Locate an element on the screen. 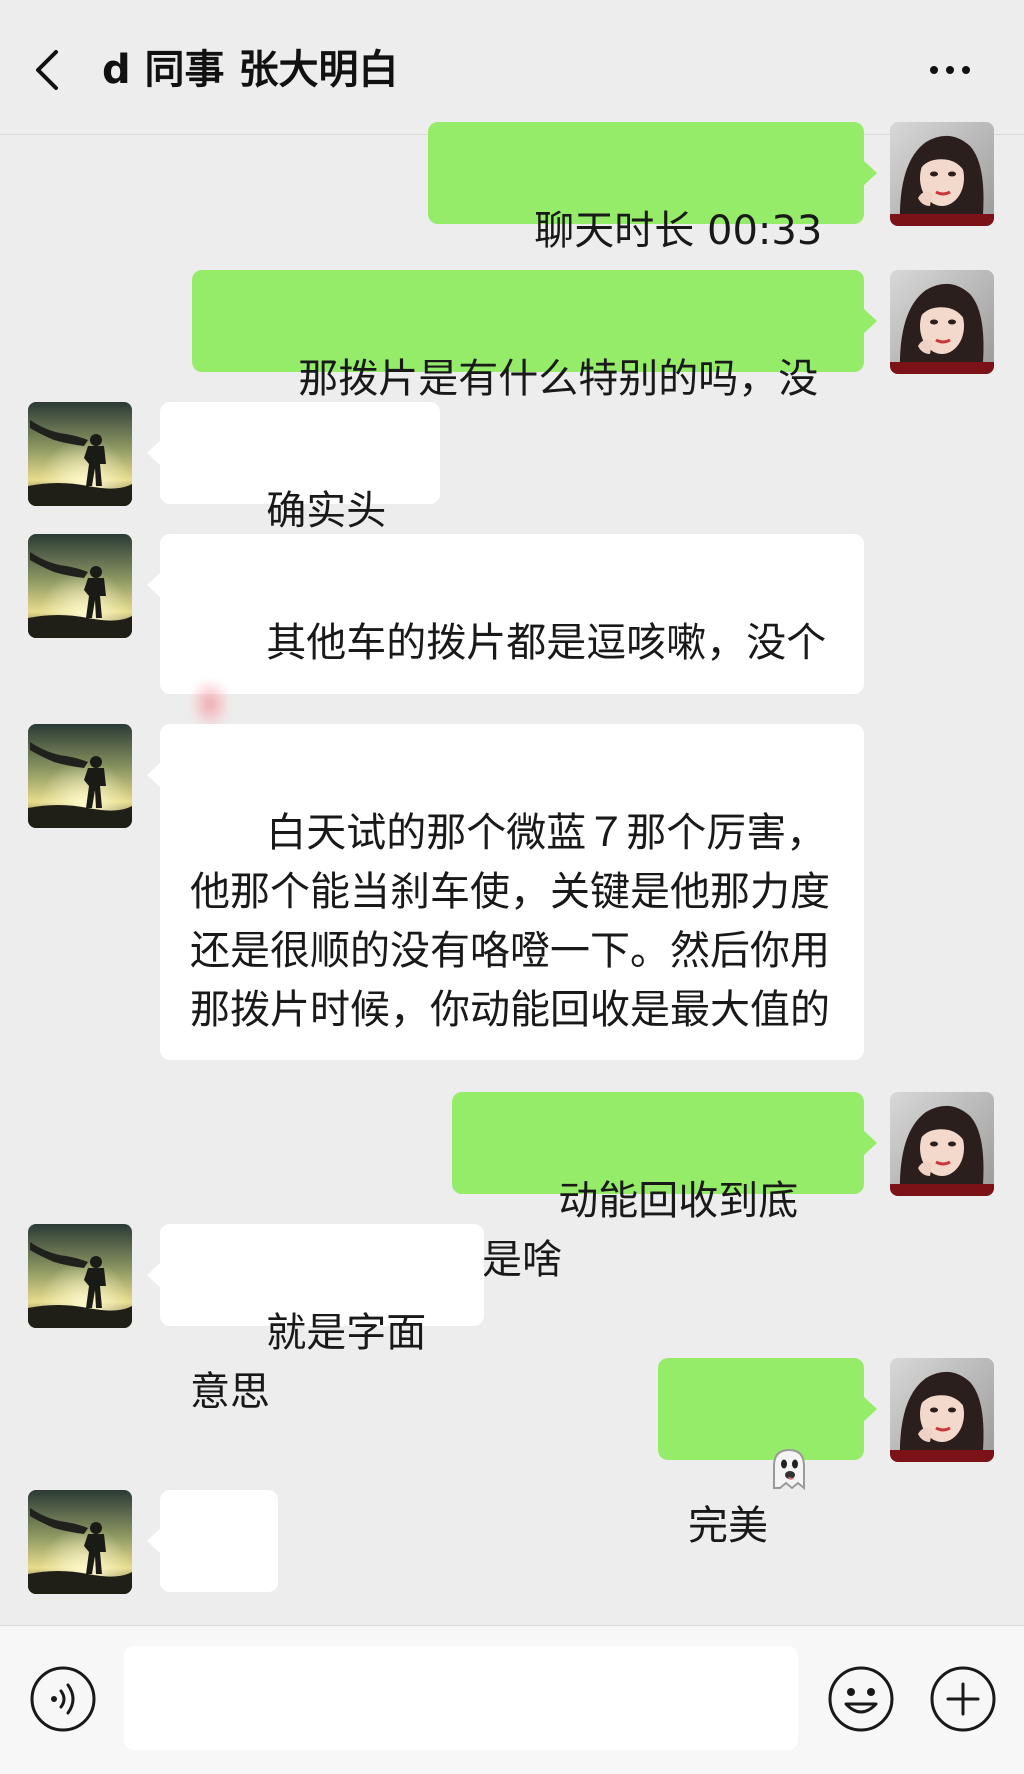  message-bubble is located at coordinates (212, 1587).